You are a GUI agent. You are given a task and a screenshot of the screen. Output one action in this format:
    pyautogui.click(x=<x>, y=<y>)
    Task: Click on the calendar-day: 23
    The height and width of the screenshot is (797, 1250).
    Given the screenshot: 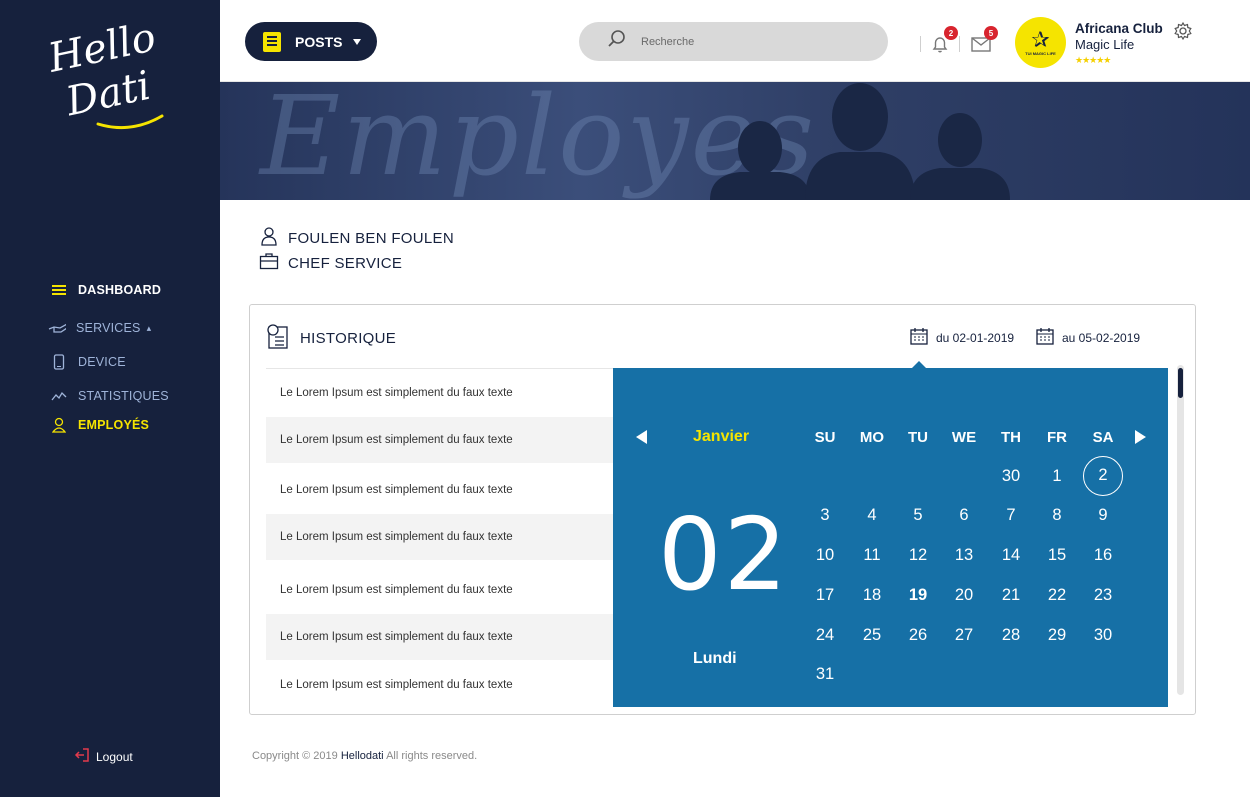 What is the action you would take?
    pyautogui.click(x=1103, y=595)
    